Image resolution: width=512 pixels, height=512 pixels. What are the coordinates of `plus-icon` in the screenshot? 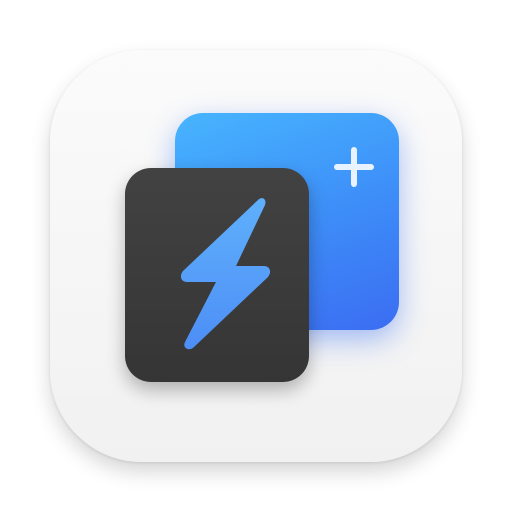 It's located at (354, 167).